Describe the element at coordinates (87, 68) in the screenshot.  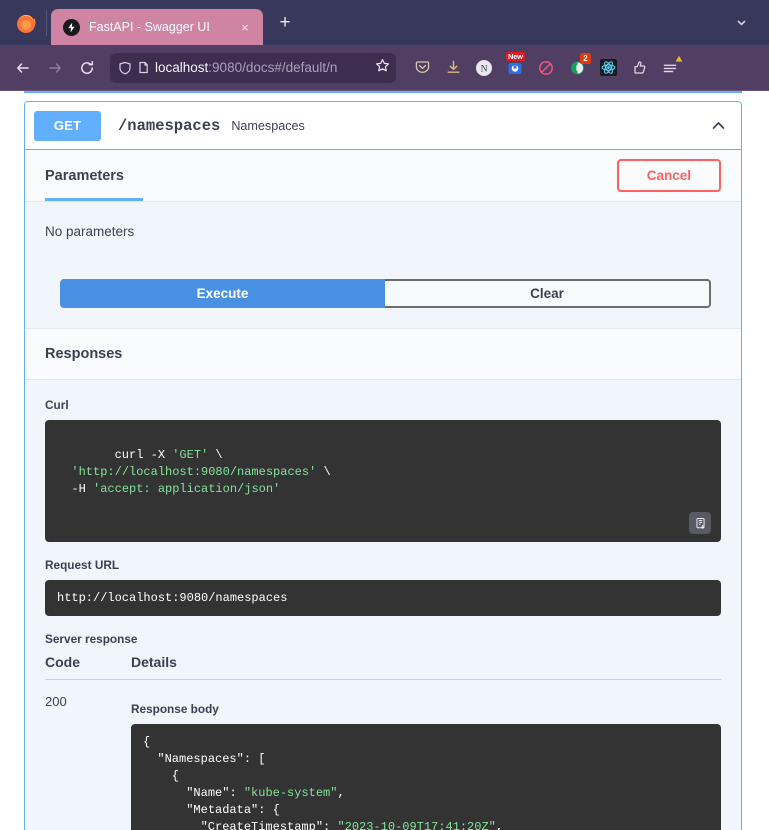
I see `reload-icon` at that location.